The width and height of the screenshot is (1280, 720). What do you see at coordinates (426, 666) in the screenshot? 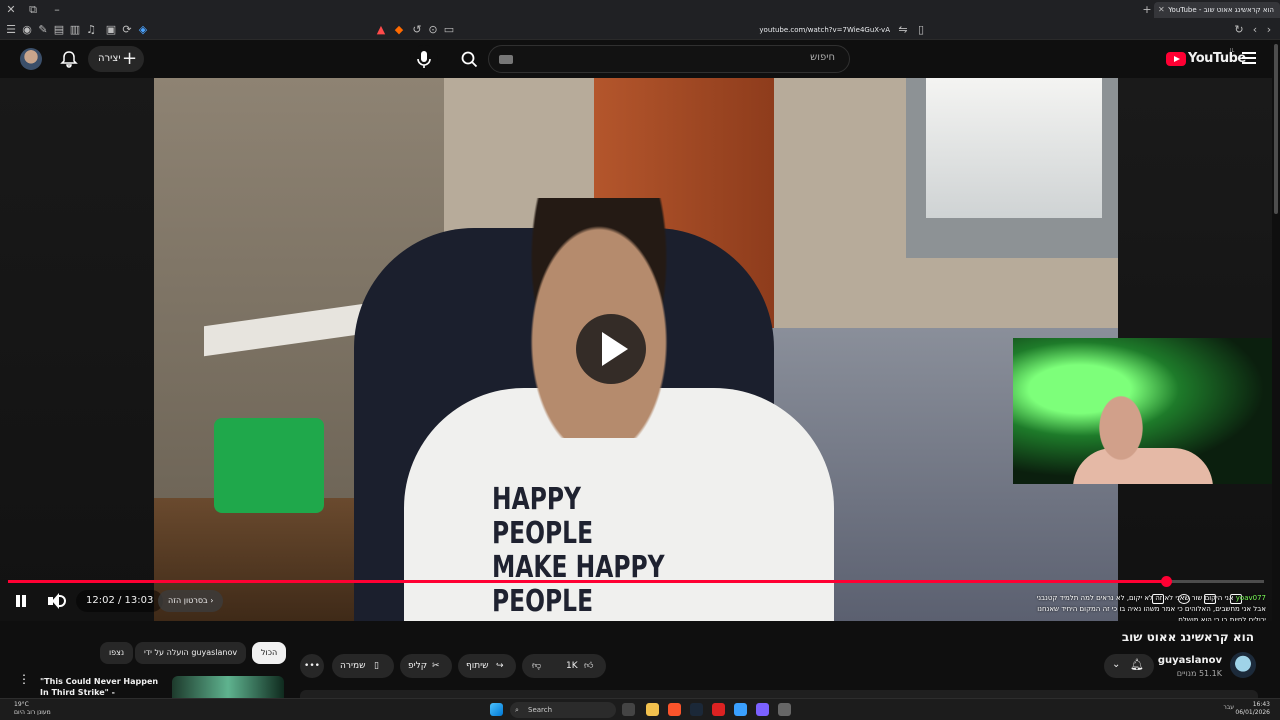
I see `clip-button: קליפ ✂` at bounding box center [426, 666].